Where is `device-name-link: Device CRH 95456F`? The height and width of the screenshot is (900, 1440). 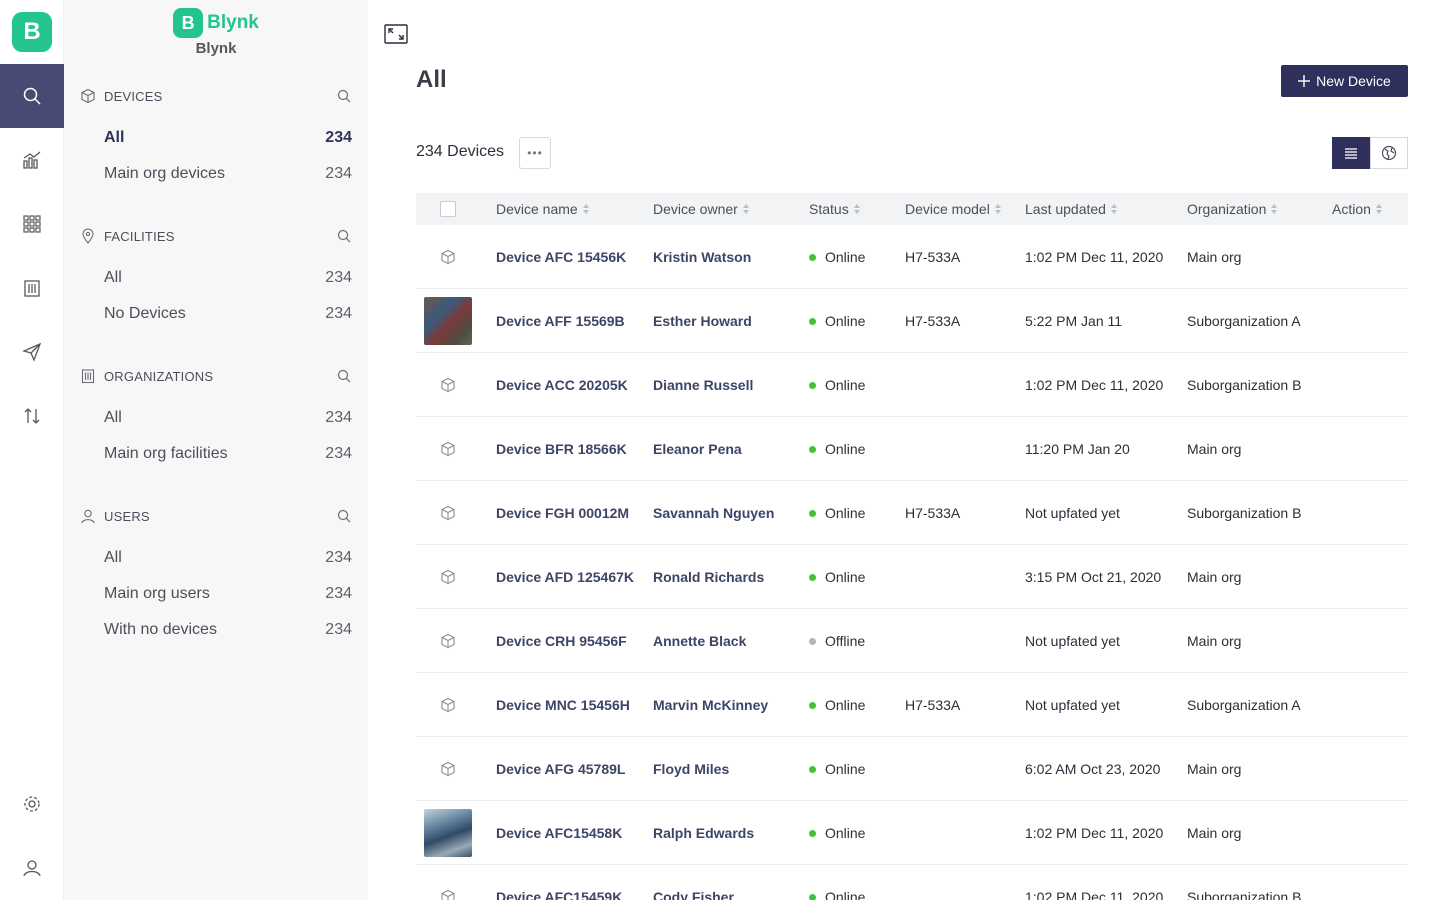 device-name-link: Device CRH 95456F is located at coordinates (561, 641).